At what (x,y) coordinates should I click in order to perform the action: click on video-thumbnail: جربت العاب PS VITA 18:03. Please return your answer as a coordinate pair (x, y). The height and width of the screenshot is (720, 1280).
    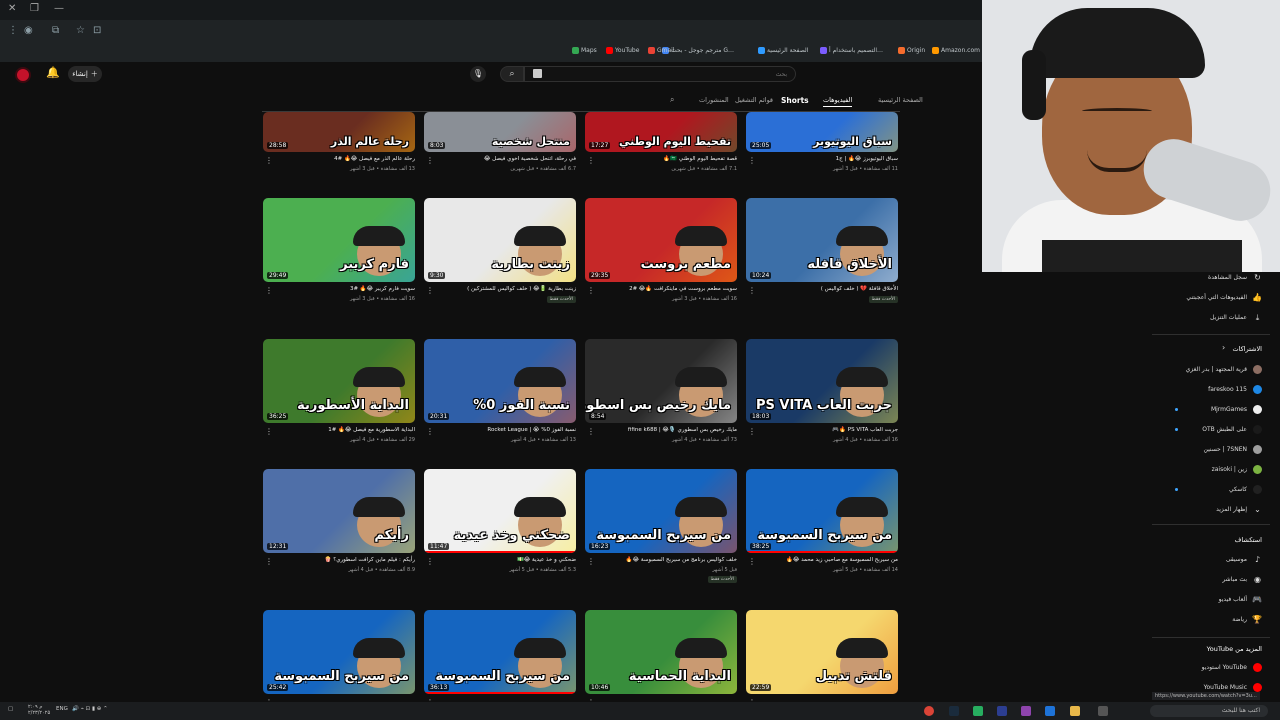
    Looking at the image, I should click on (822, 381).